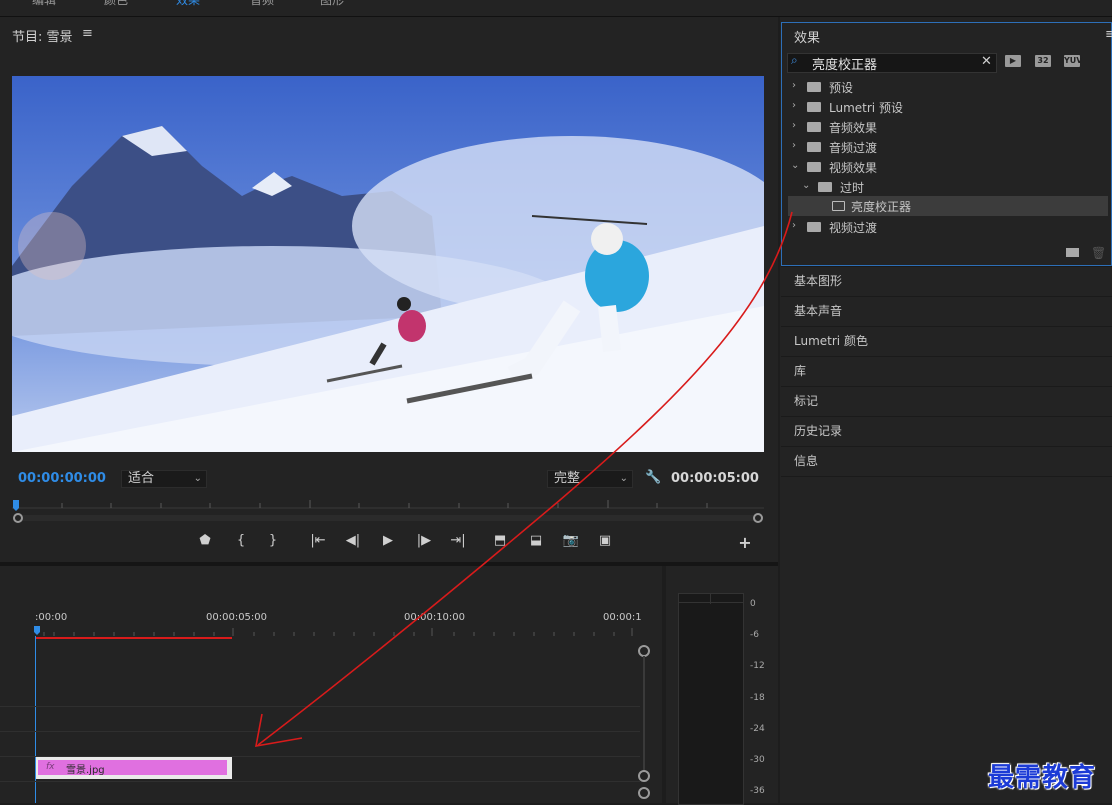  What do you see at coordinates (388, 512) in the screenshot?
I see `program-mini-ruler` at bounding box center [388, 512].